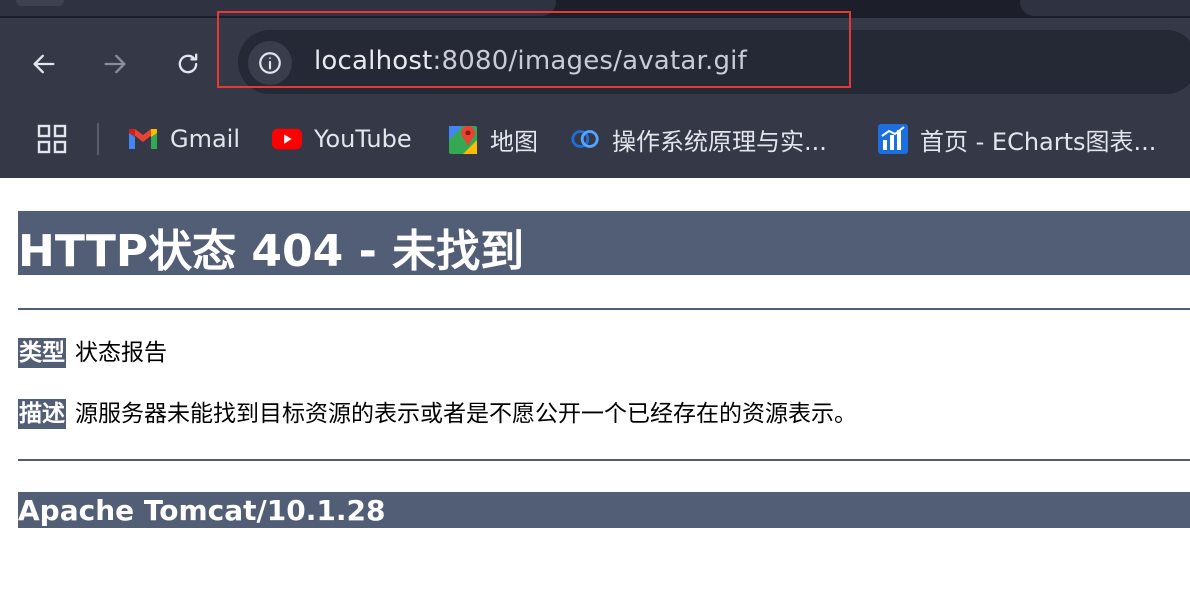  Describe the element at coordinates (1105, 8) in the screenshot. I see `inactive-tab` at that location.